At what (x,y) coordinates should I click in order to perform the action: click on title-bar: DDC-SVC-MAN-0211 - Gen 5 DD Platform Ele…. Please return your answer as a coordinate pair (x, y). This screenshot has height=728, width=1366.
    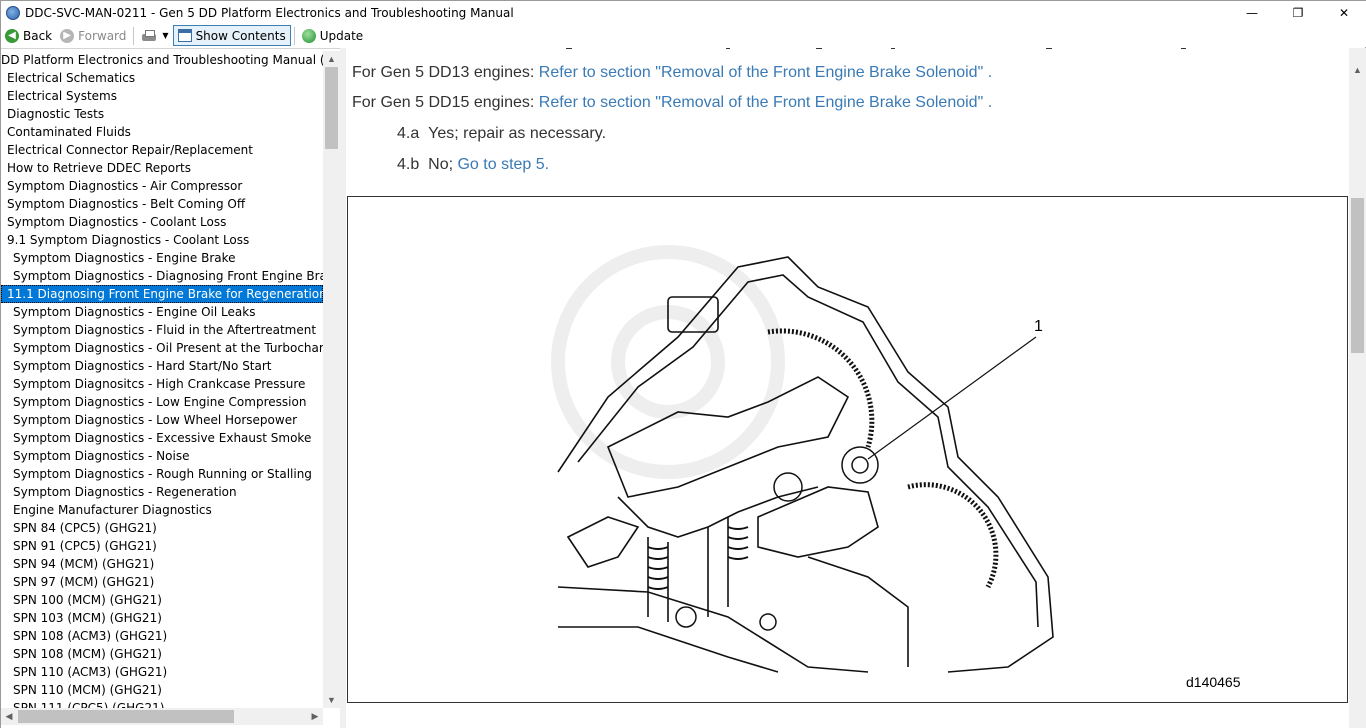
    Looking at the image, I should click on (683, 12).